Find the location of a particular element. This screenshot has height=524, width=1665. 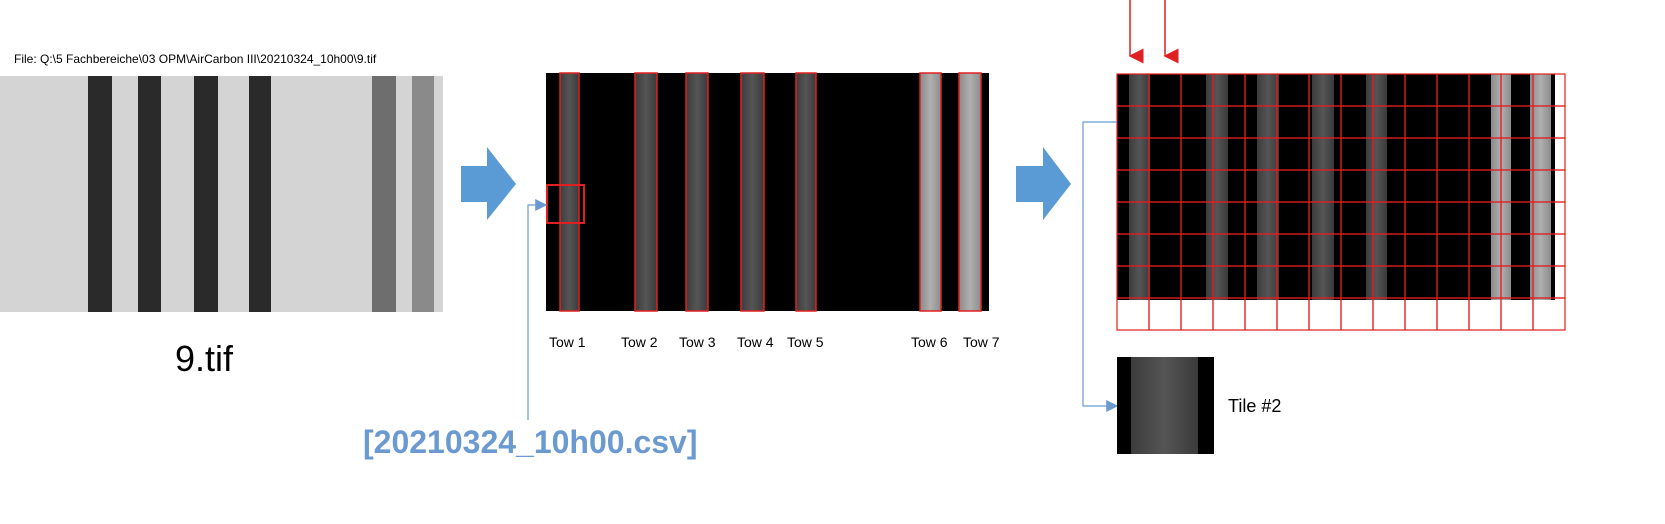

tow-label-2: Tow 2 is located at coordinates (639, 342).